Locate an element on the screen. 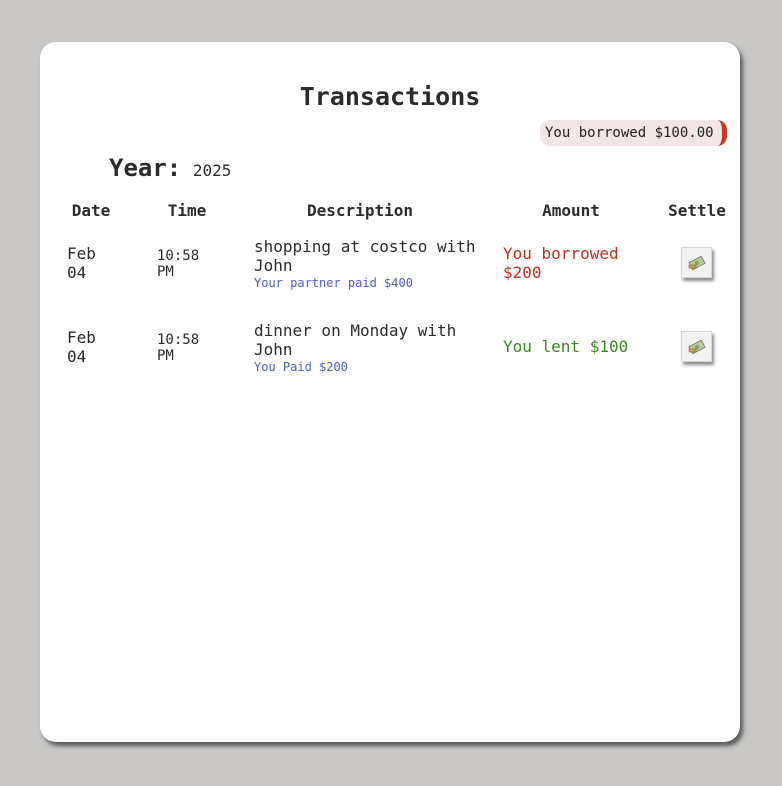 Image resolution: width=782 pixels, height=786 pixels. header-settle: Settle is located at coordinates (697, 210).